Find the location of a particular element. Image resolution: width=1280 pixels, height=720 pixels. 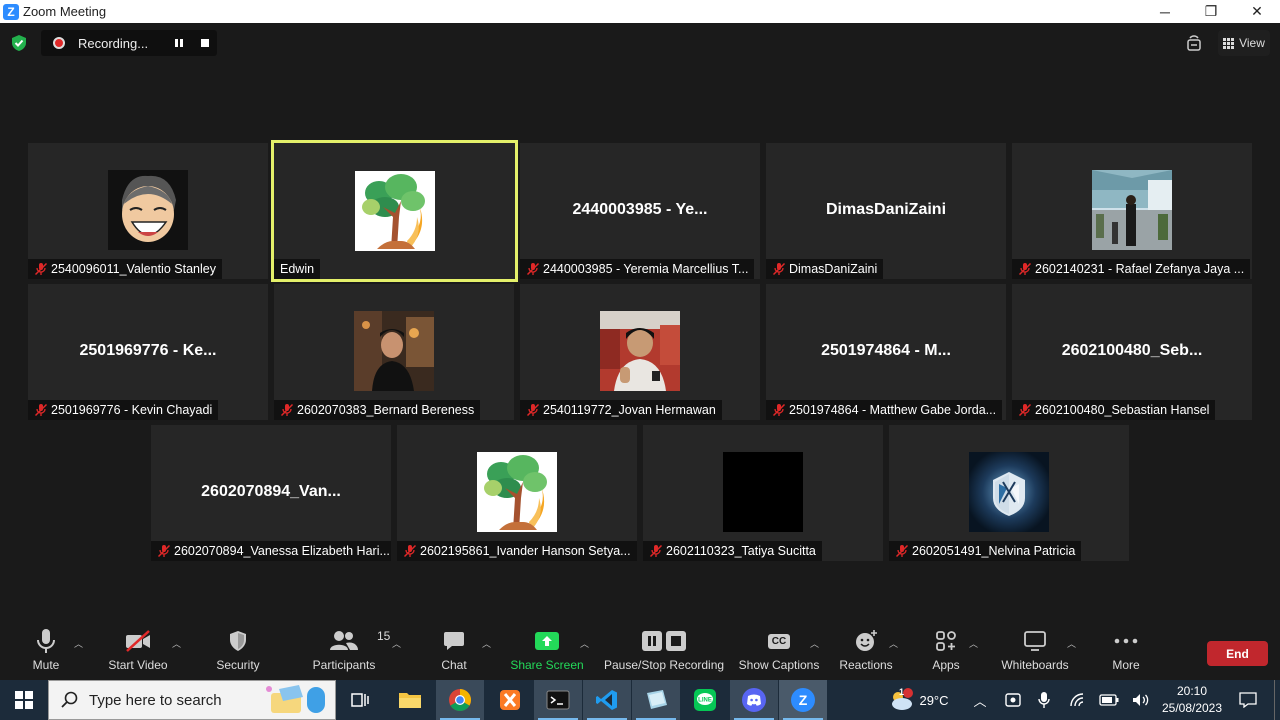

encryption-shield-icon is located at coordinates (19, 43).